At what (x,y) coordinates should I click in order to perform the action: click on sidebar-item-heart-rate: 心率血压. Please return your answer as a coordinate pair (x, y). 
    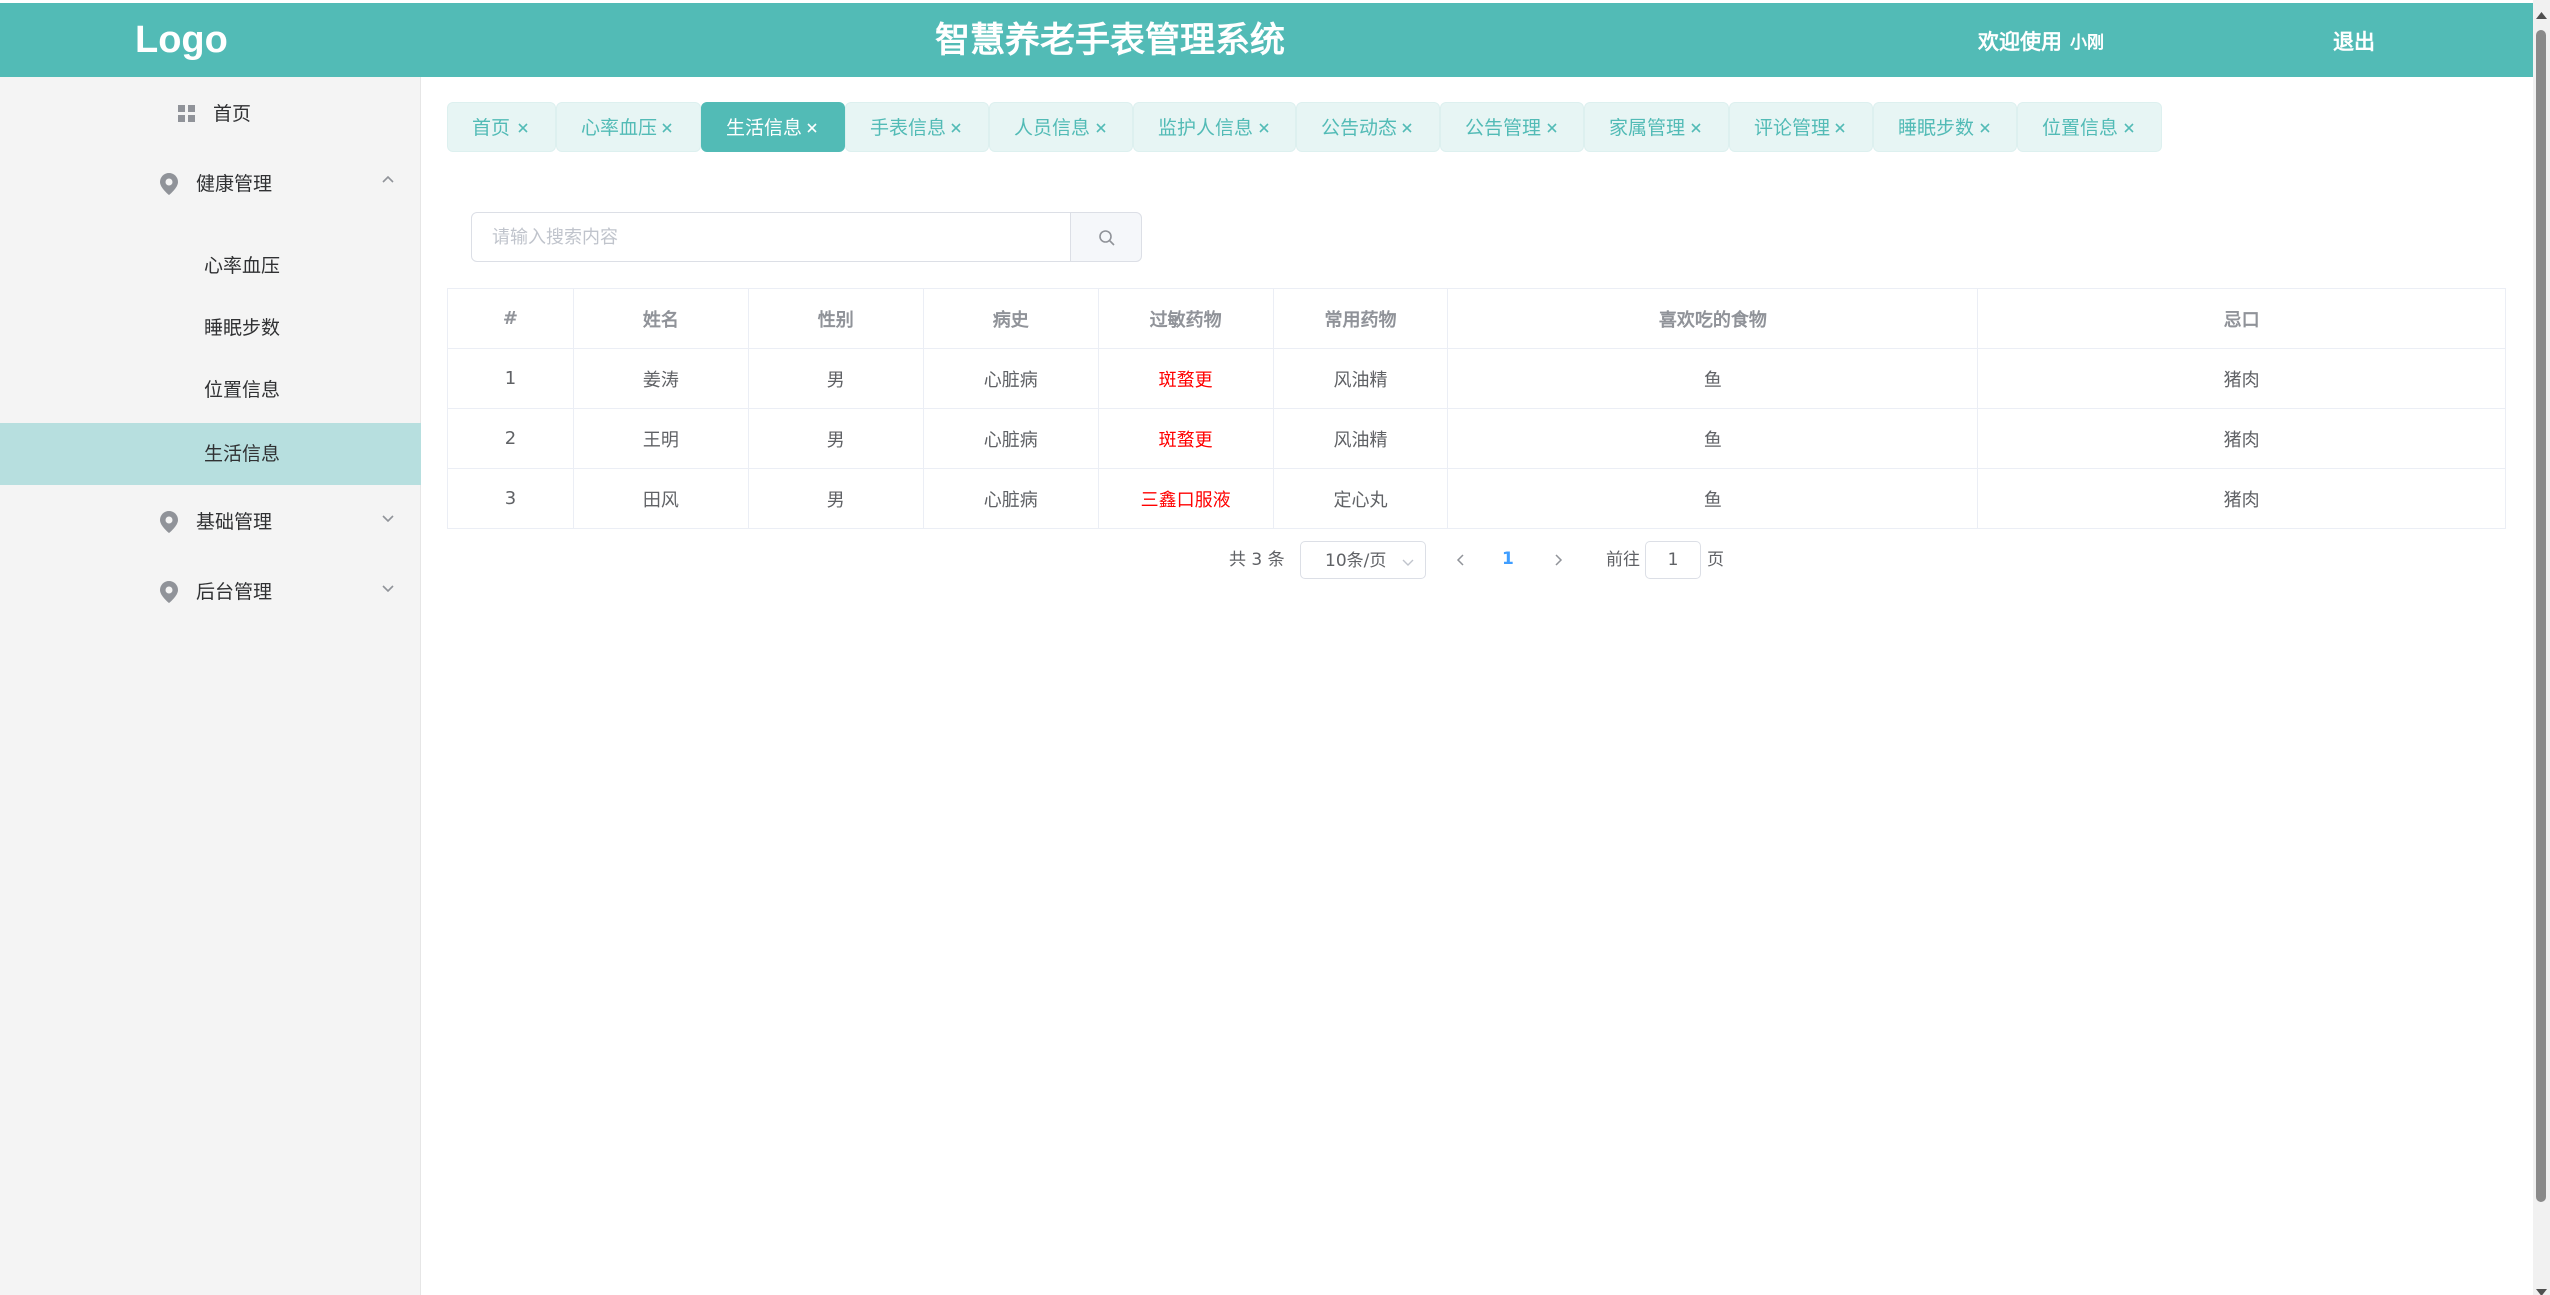
    Looking at the image, I should click on (210, 266).